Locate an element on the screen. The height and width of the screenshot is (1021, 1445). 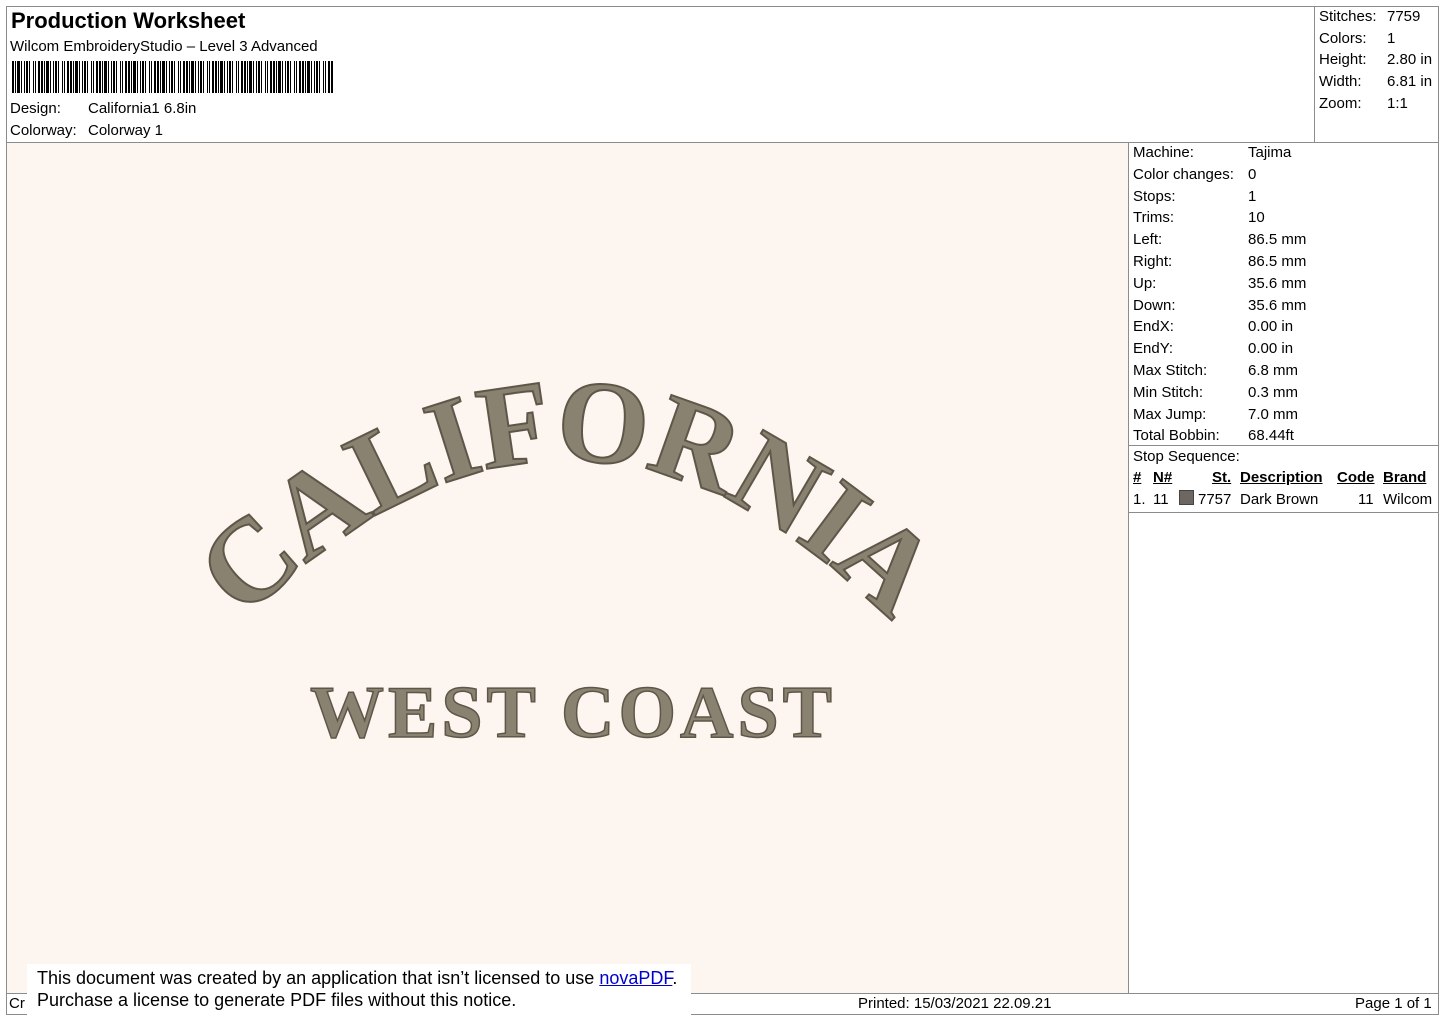
machine-info-row: Min Stitch: 0.3 mm is located at coordinates (1215, 392).